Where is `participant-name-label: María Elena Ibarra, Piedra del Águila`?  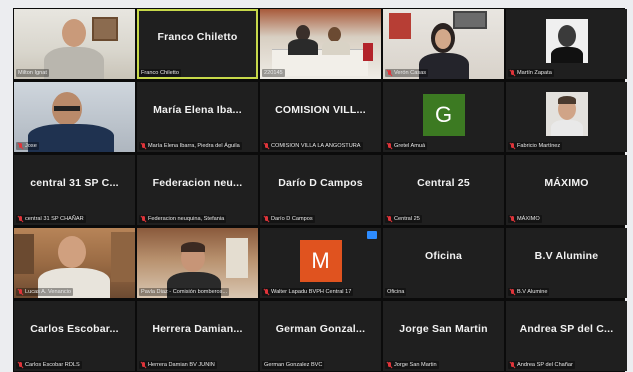 participant-name-label: María Elena Ibarra, Piedra del Águila is located at coordinates (190, 146).